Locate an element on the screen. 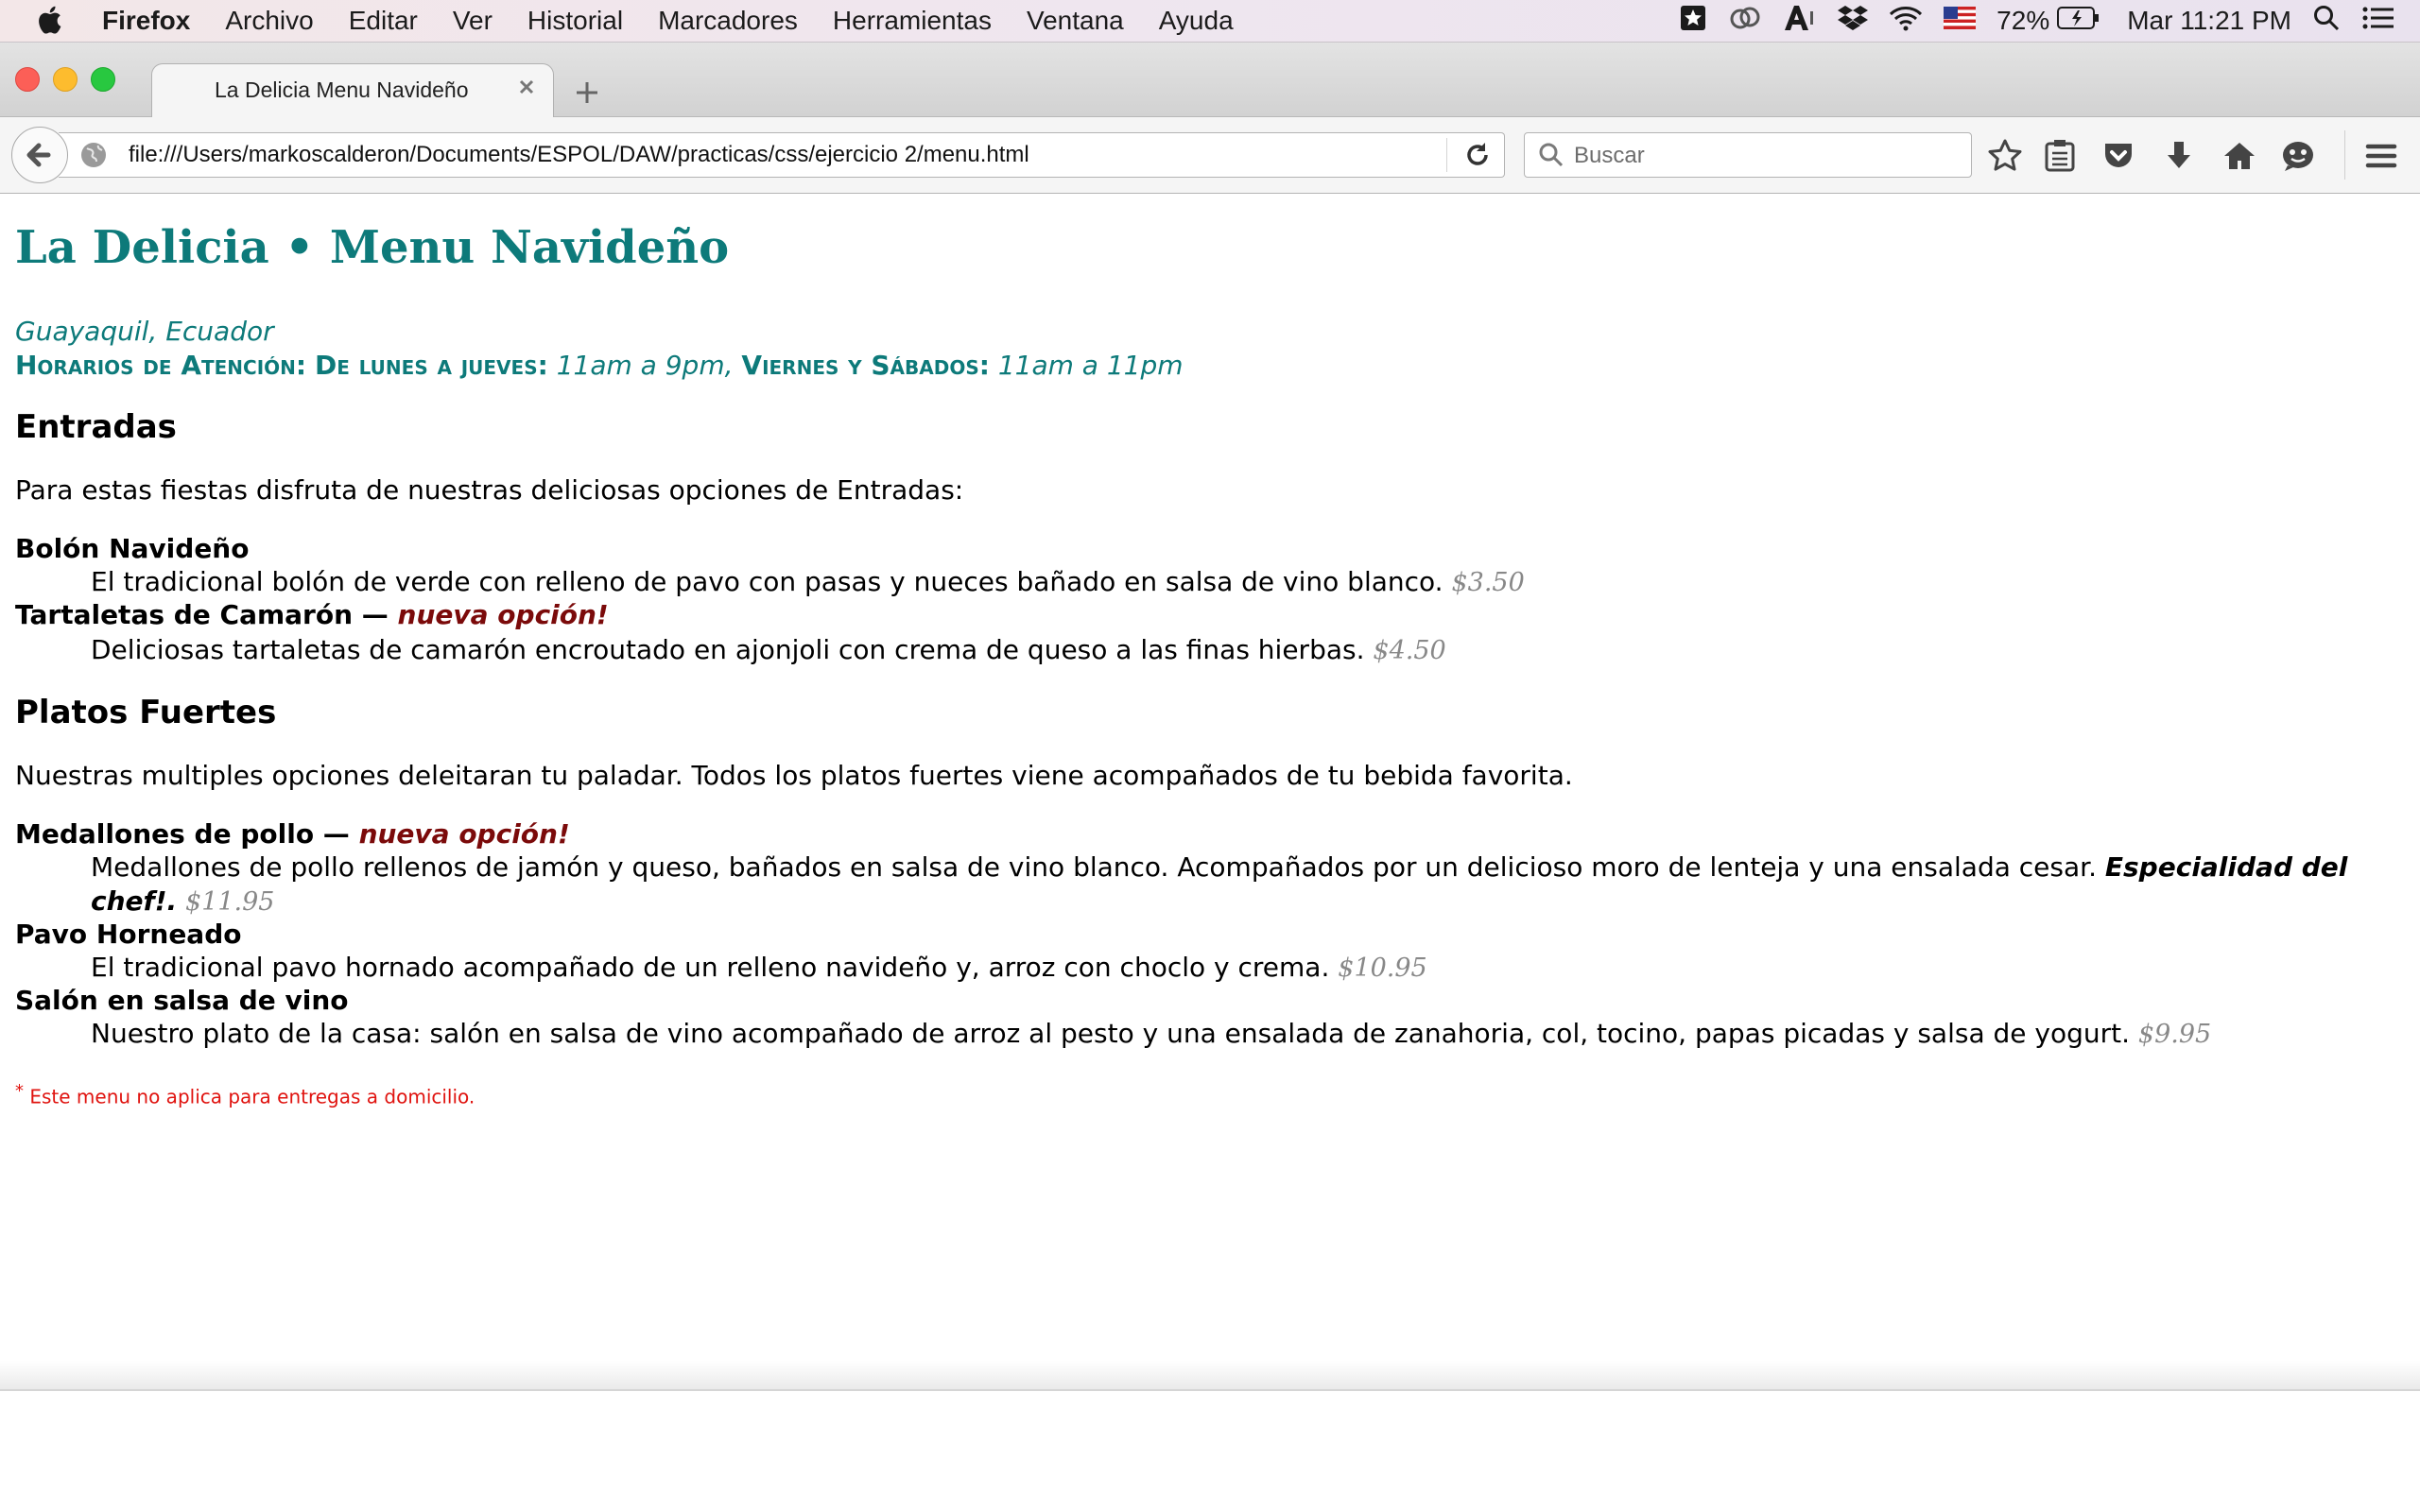 The height and width of the screenshot is (1512, 2420). menu-item-name: Bolón Navideño is located at coordinates (132, 548).